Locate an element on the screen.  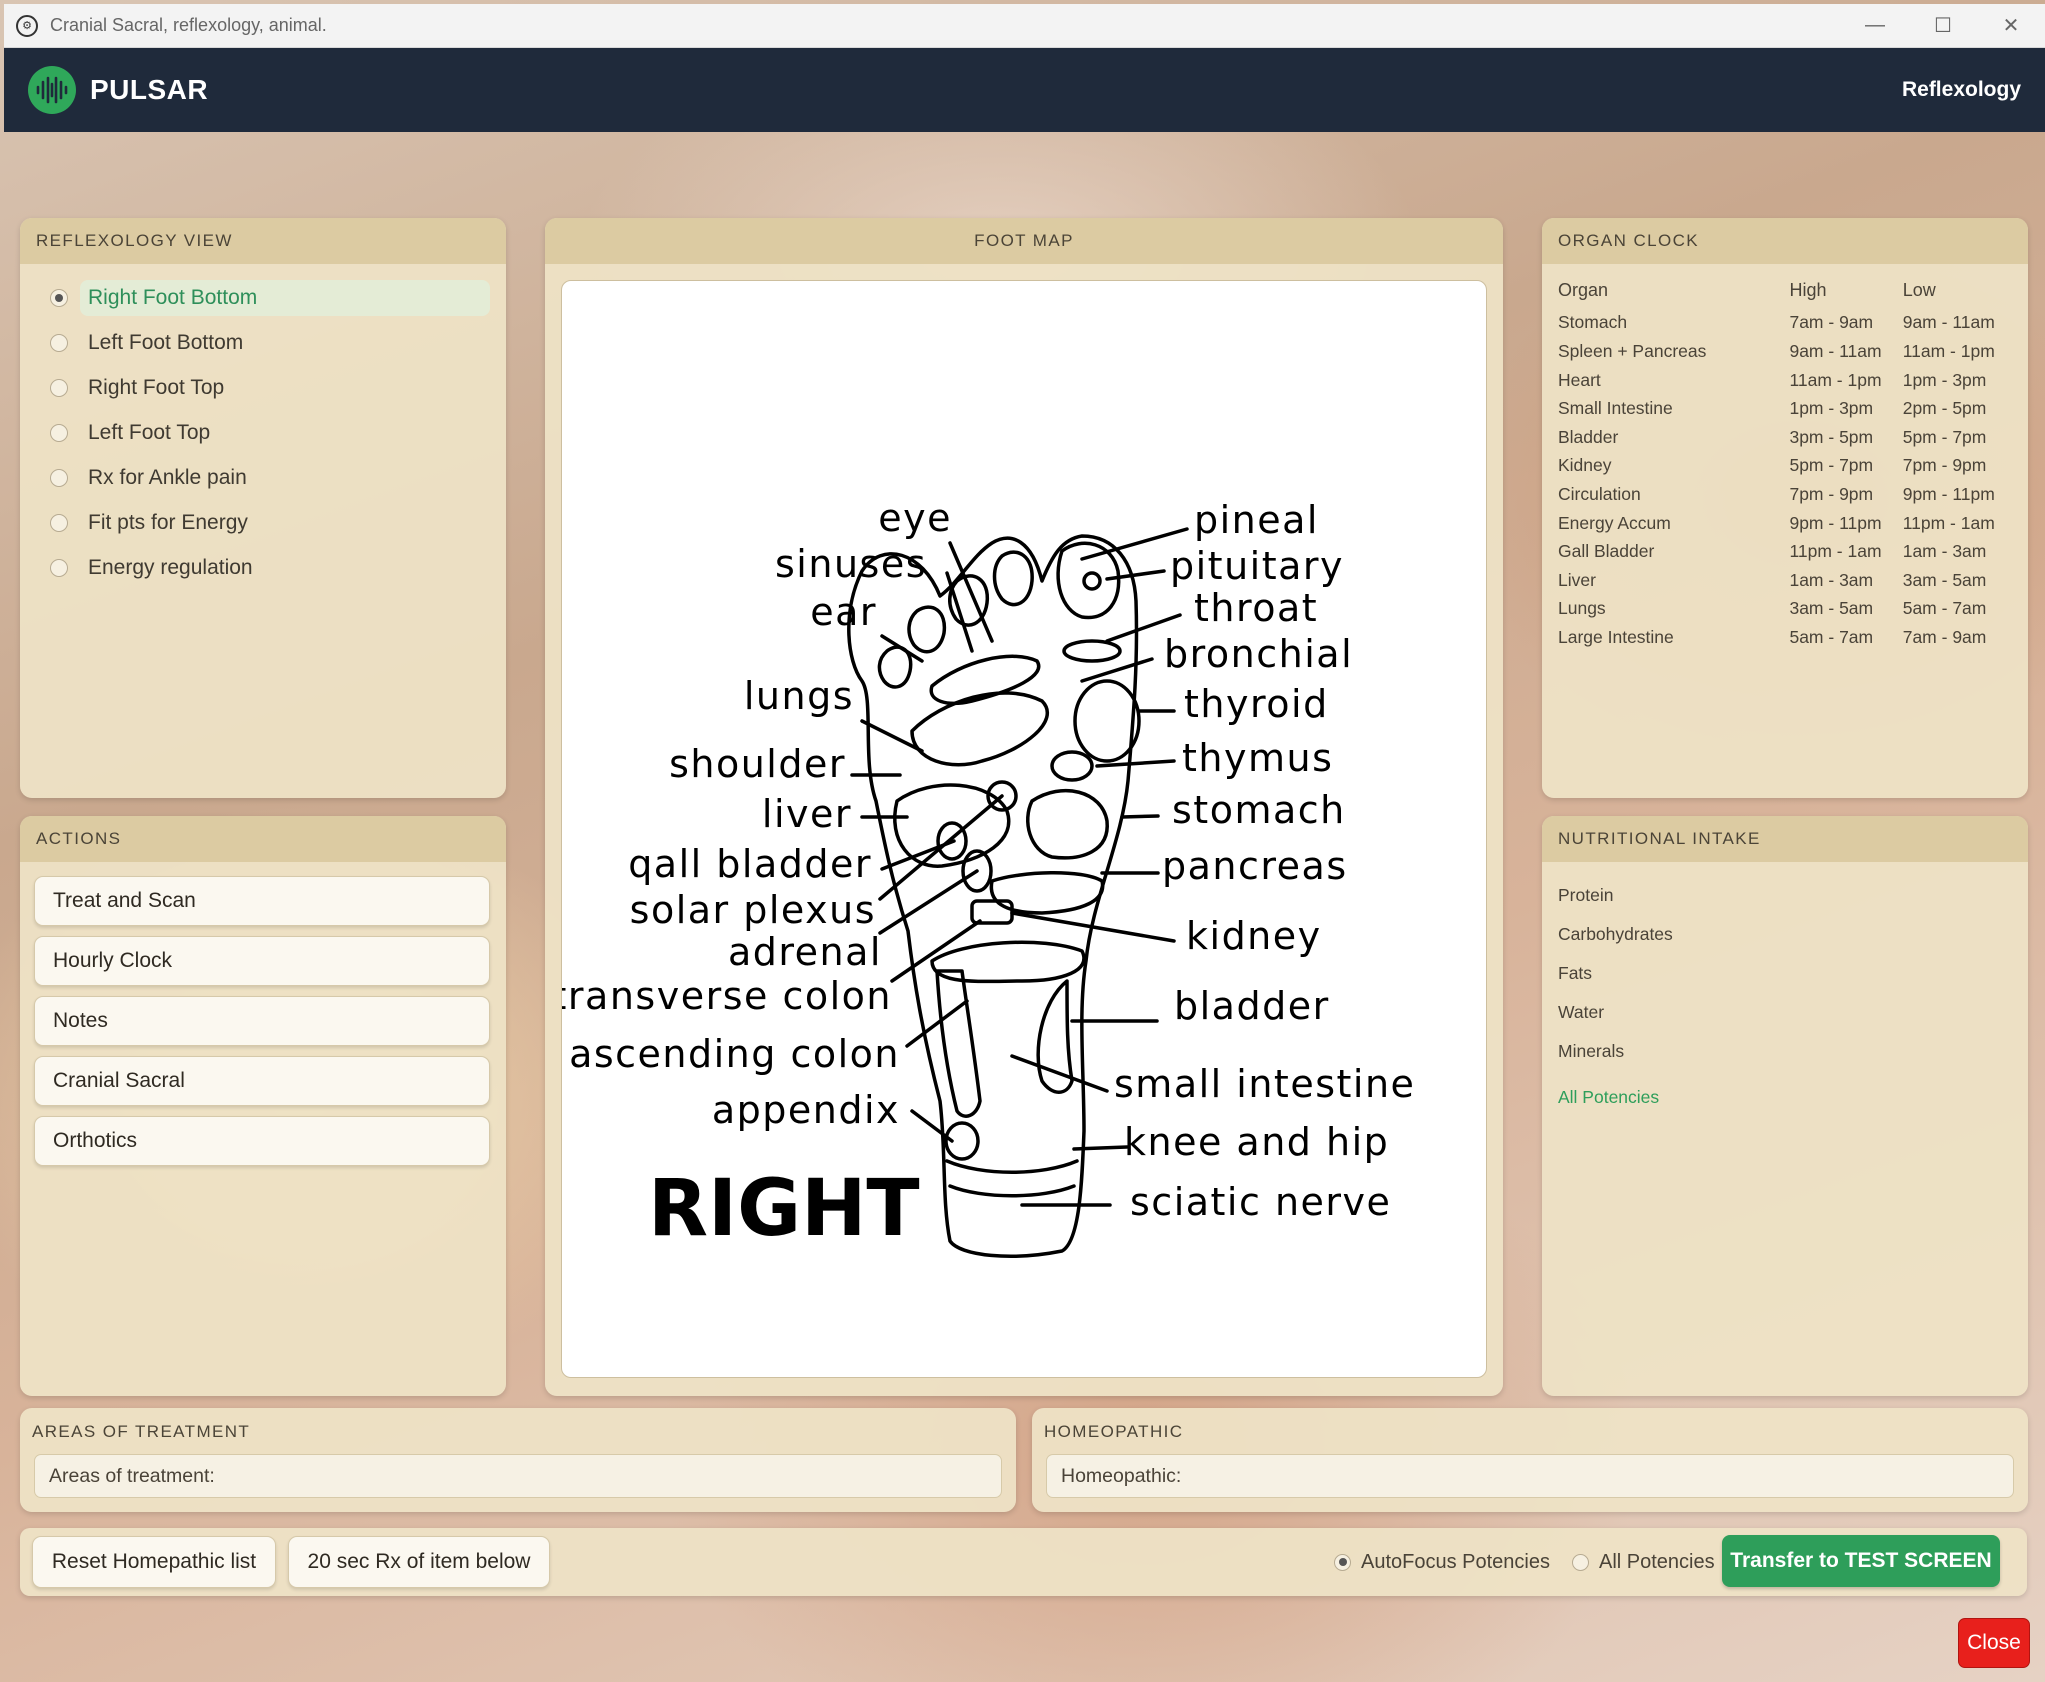
window-controls: — ☐ ✕ is located at coordinates (1943, 25).